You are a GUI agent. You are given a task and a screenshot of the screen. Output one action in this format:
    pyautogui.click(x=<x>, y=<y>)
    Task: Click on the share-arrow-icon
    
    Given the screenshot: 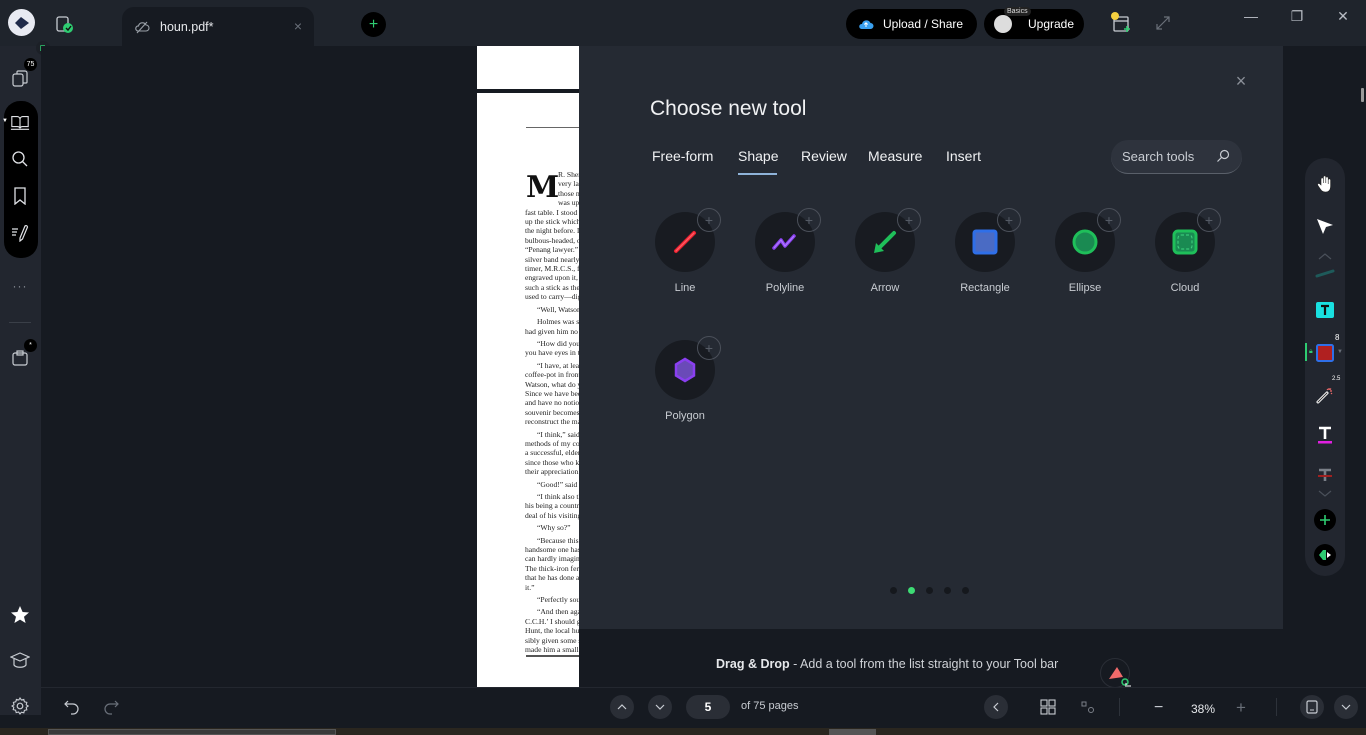 What is the action you would take?
    pyautogui.click(x=1325, y=555)
    